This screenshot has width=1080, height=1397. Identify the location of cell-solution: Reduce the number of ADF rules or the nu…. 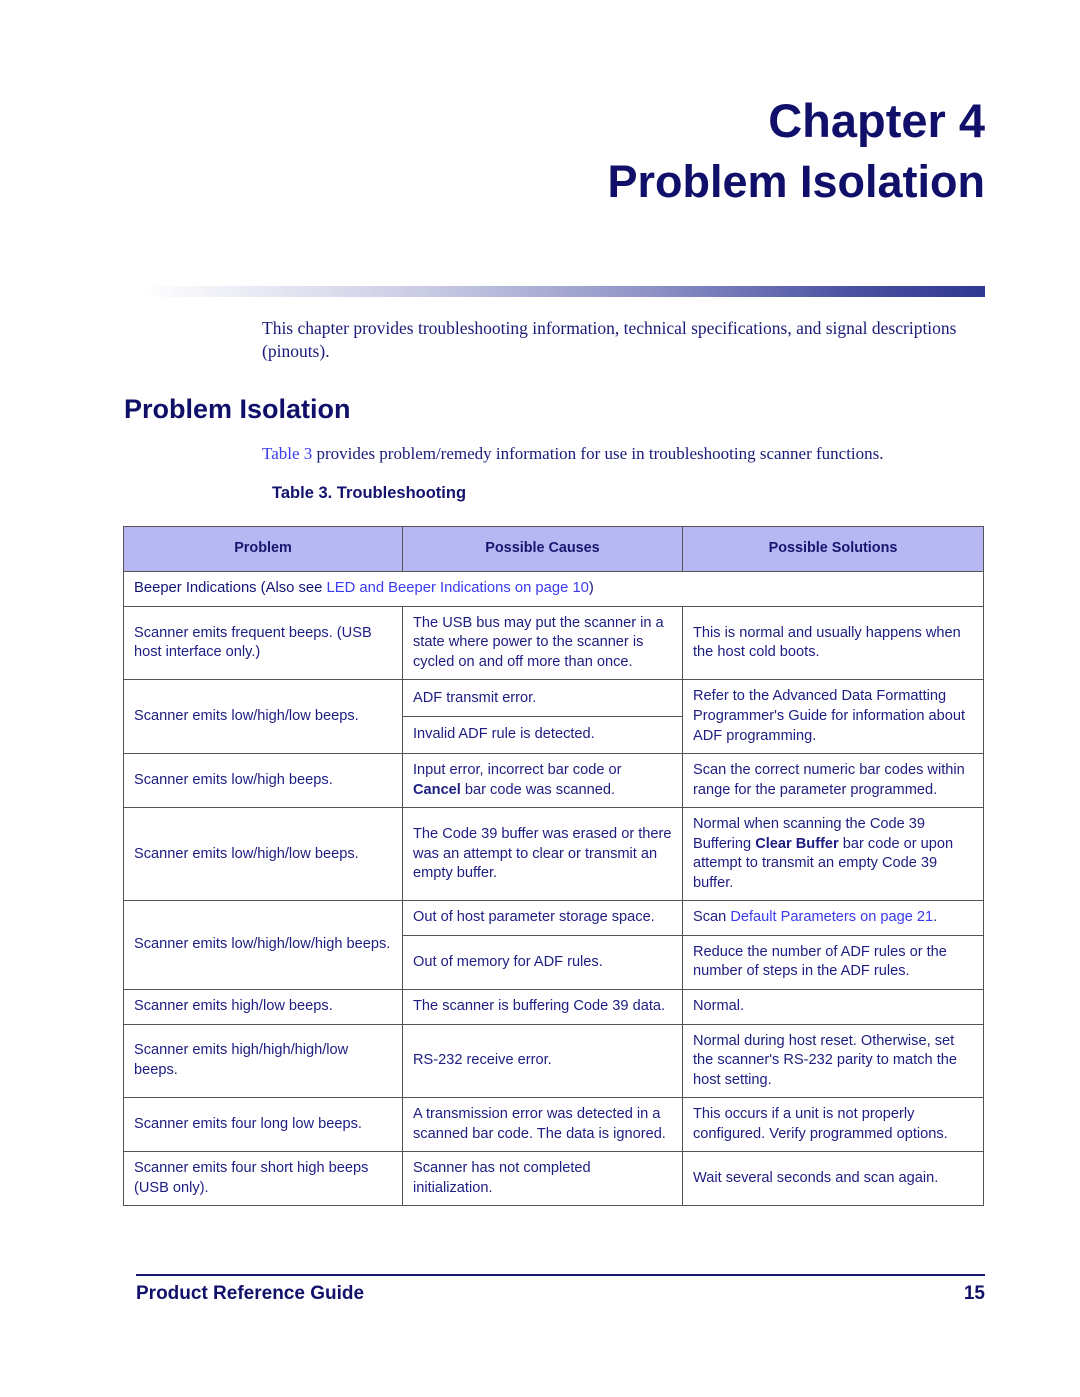
(833, 962).